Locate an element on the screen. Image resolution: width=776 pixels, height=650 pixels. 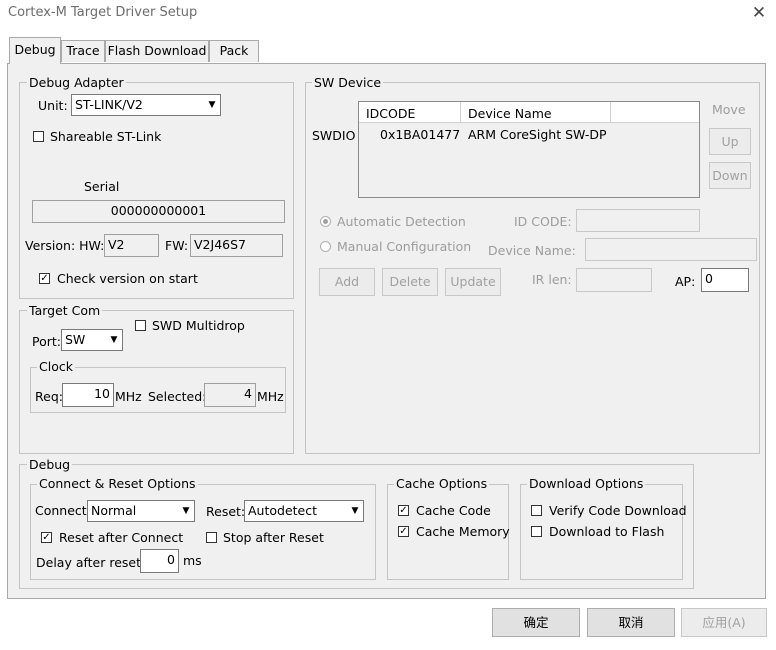
mhz-label-2: MHz is located at coordinates (270, 396).